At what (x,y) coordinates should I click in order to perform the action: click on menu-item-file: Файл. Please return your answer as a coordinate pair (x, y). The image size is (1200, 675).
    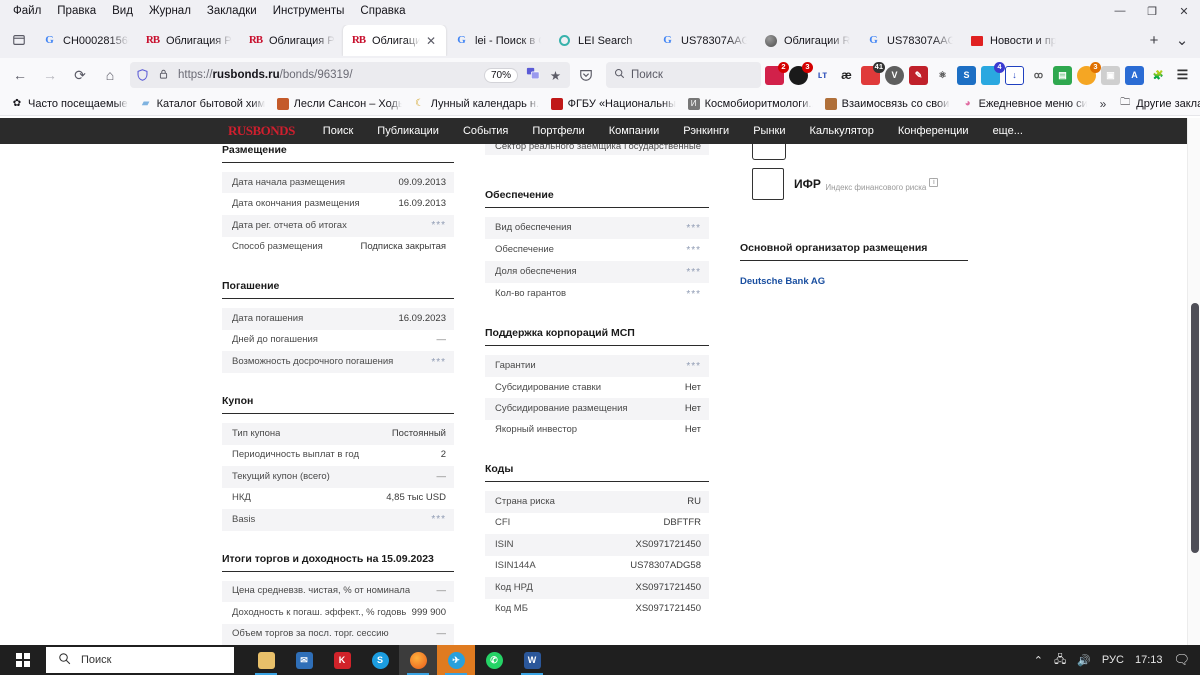
    Looking at the image, I should click on (27, 11).